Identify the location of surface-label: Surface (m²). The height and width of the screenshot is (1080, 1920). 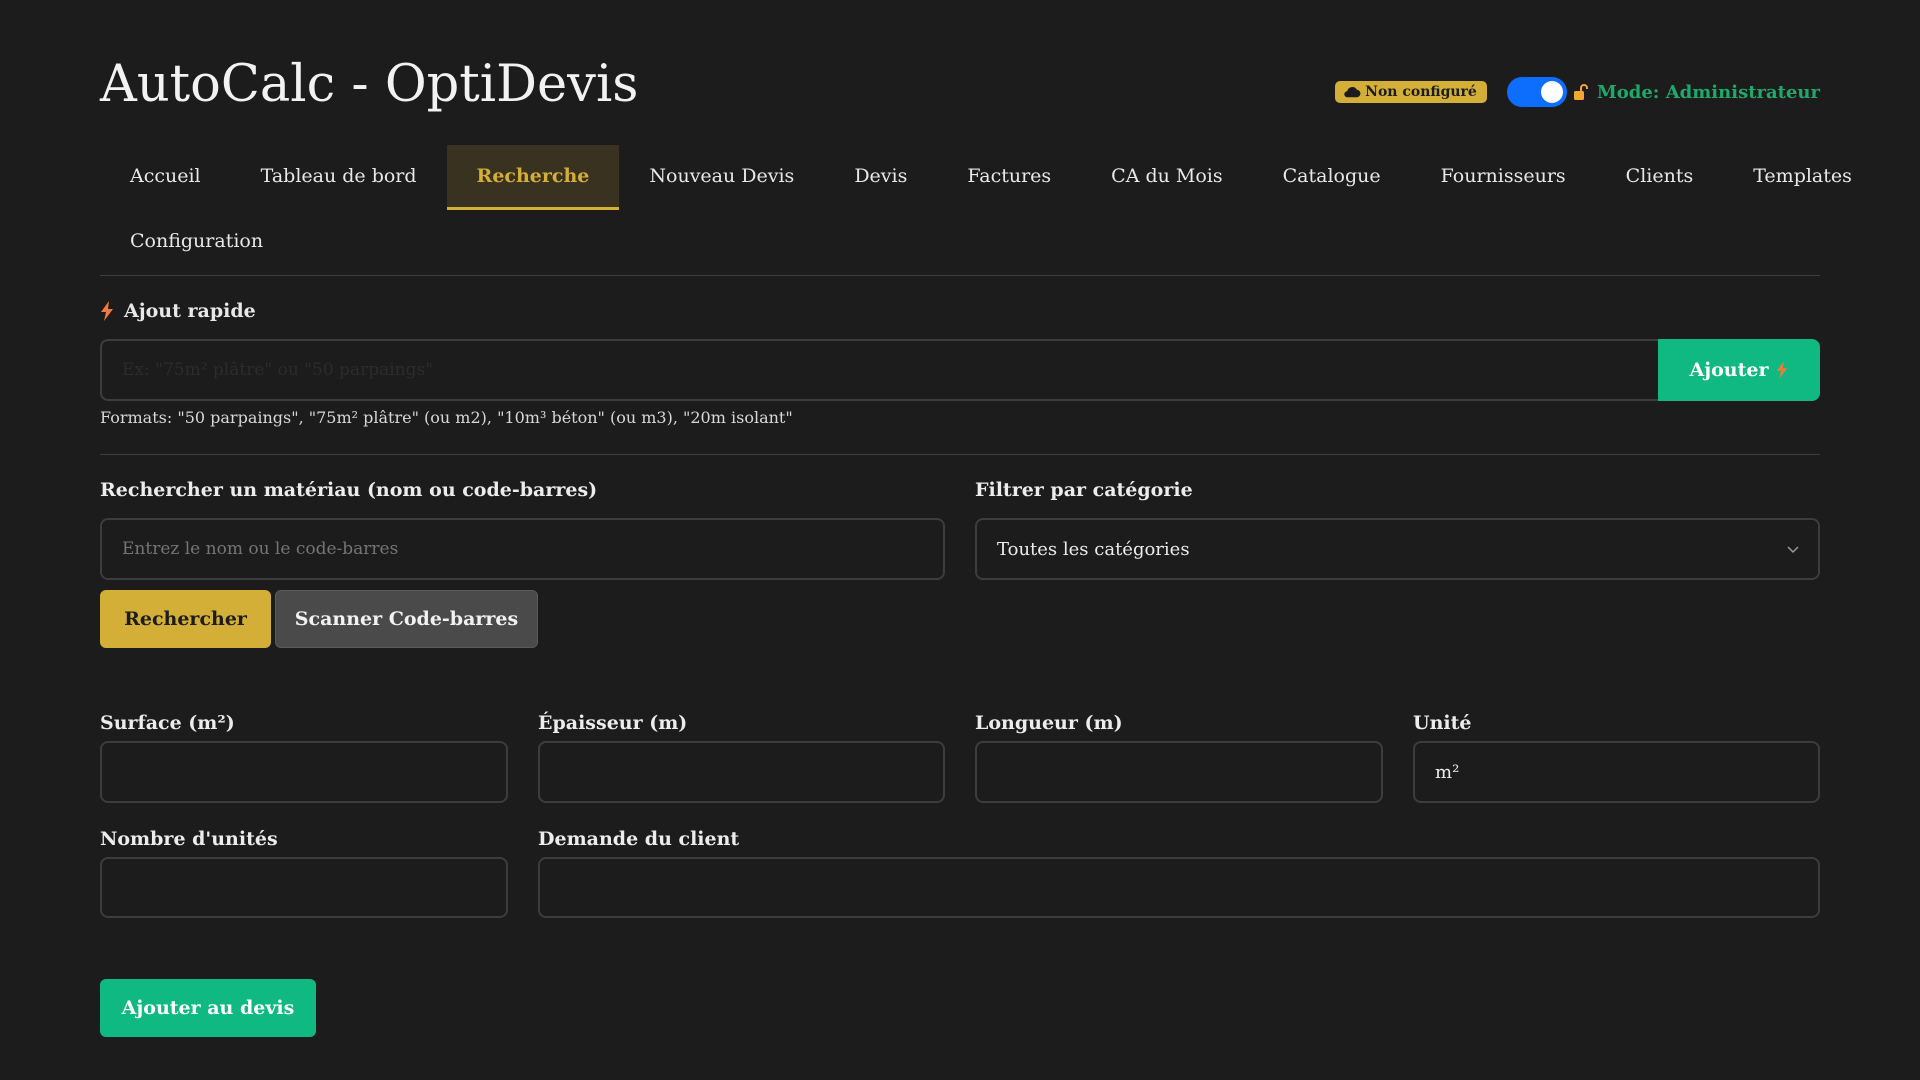
(167, 723).